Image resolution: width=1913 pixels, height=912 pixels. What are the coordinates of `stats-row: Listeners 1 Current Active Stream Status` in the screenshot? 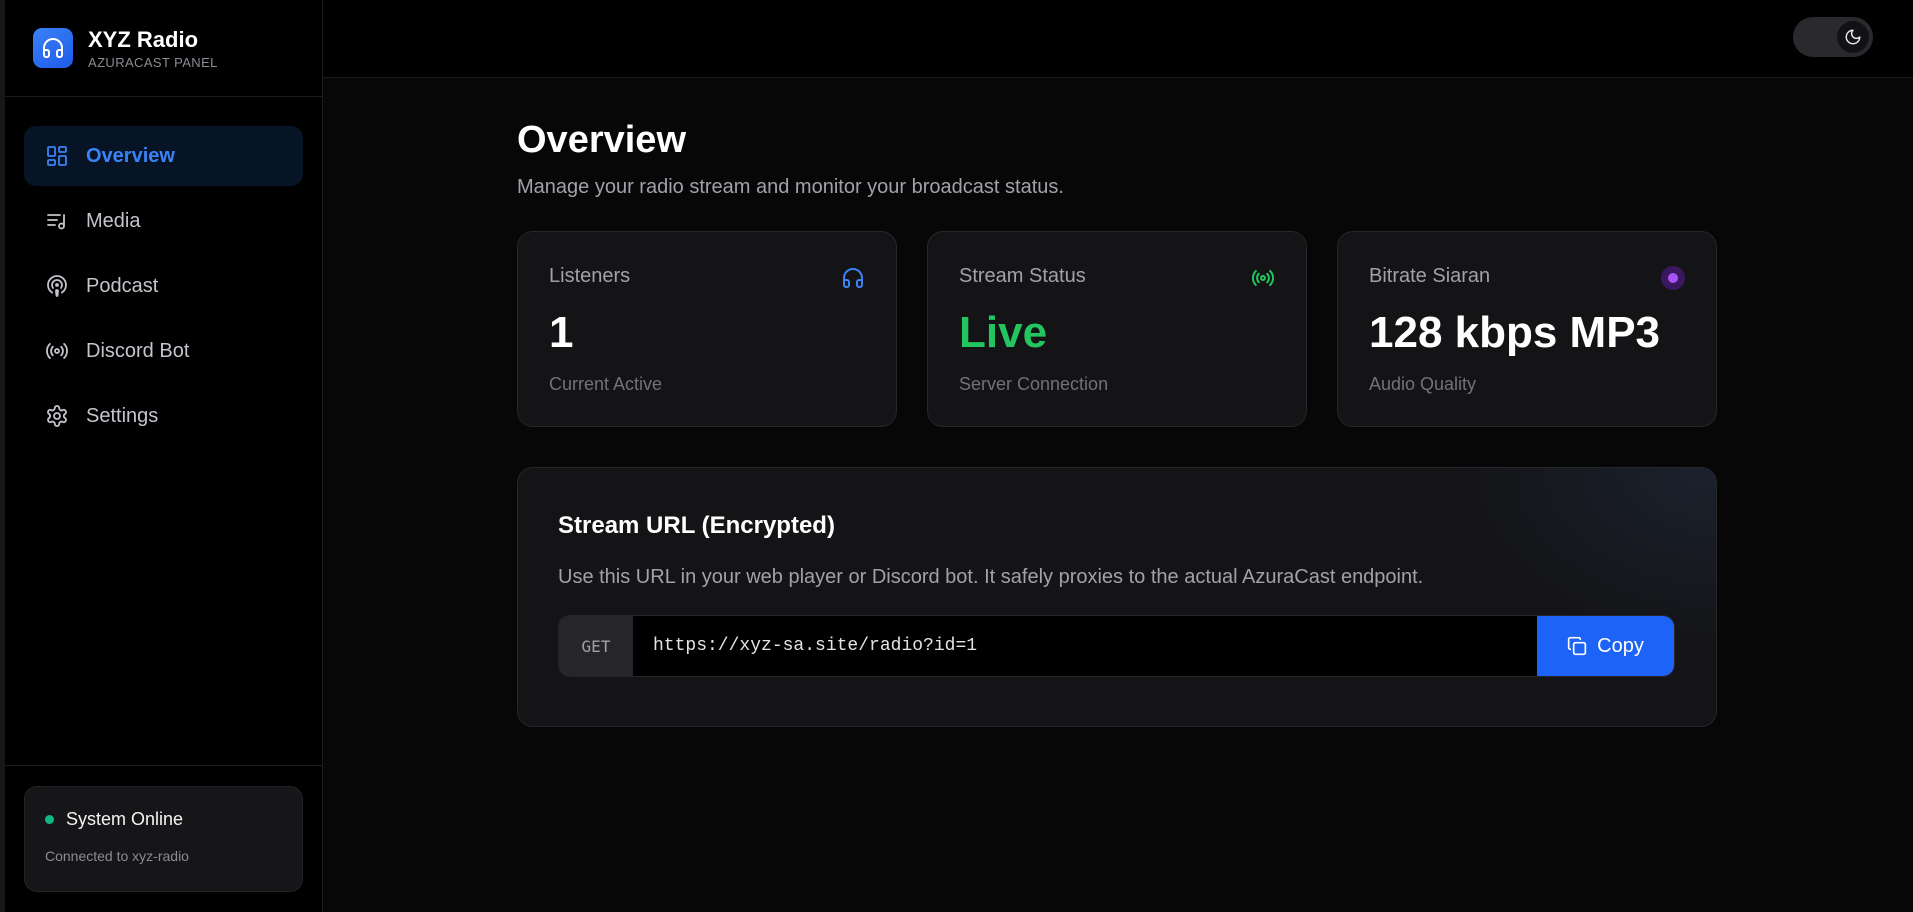 It's located at (1117, 329).